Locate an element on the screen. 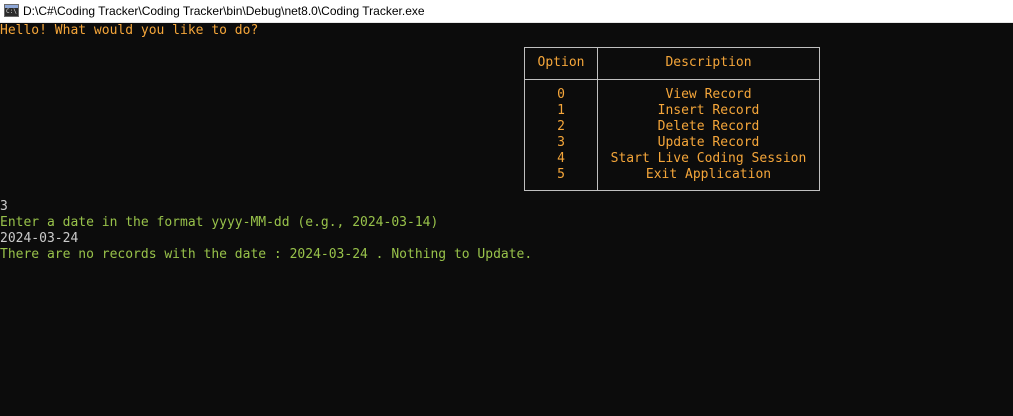  menu-option-number: 0 is located at coordinates (561, 94).